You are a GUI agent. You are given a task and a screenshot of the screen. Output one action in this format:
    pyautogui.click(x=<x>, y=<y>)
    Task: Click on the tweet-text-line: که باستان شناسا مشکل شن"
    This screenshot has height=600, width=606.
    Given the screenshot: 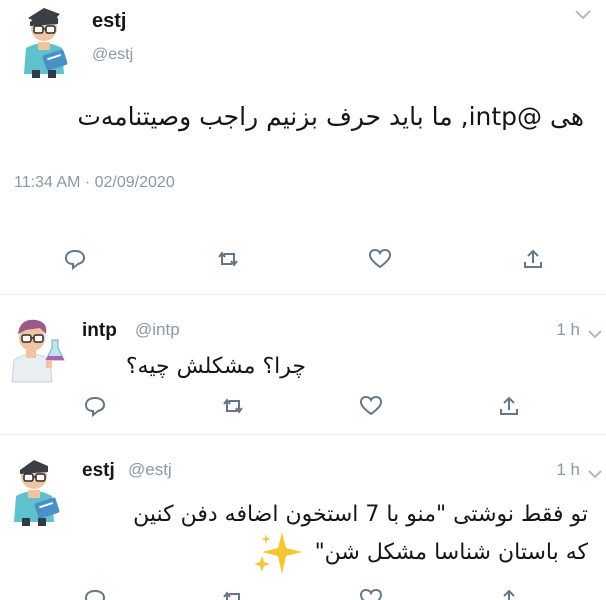 What is the action you would take?
    pyautogui.click(x=451, y=552)
    